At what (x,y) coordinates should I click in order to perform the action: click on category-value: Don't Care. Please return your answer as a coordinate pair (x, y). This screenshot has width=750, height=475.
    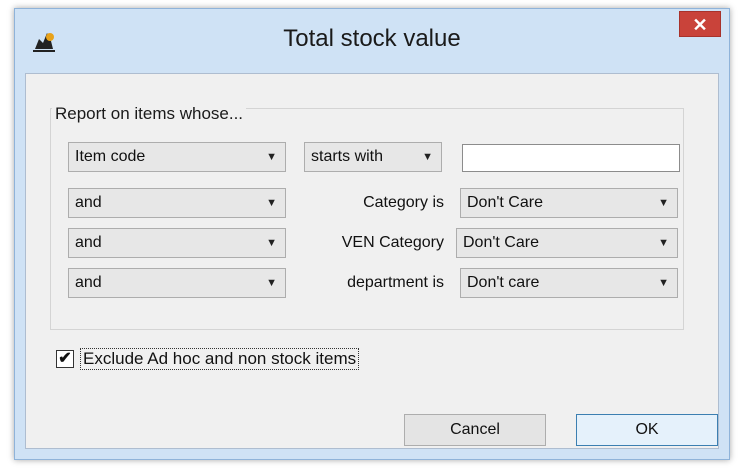
    Looking at the image, I should click on (505, 202).